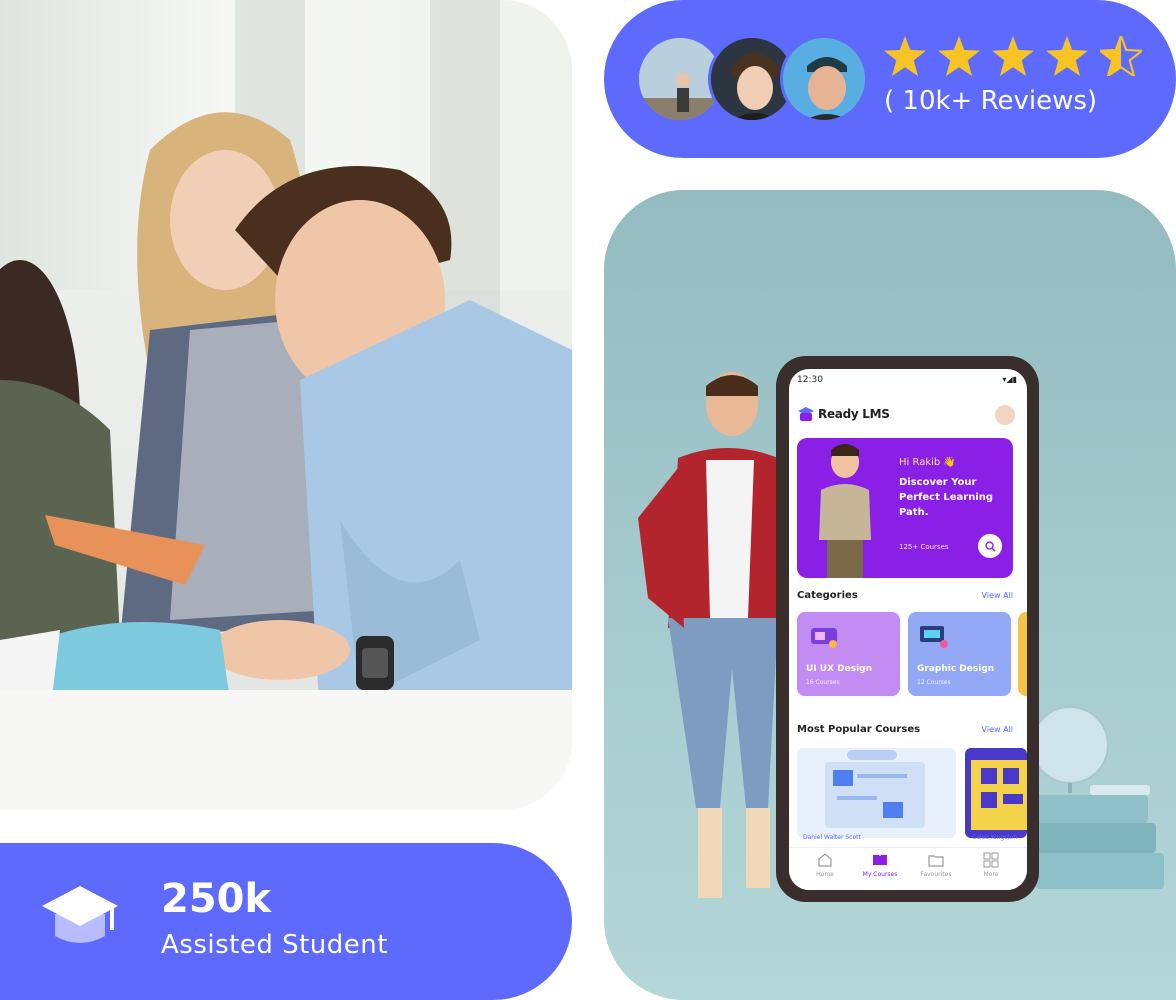 The image size is (1176, 1000). Describe the element at coordinates (848, 654) in the screenshot. I see `category-card-ui-ux: UI UX Design 16 Courses` at that location.